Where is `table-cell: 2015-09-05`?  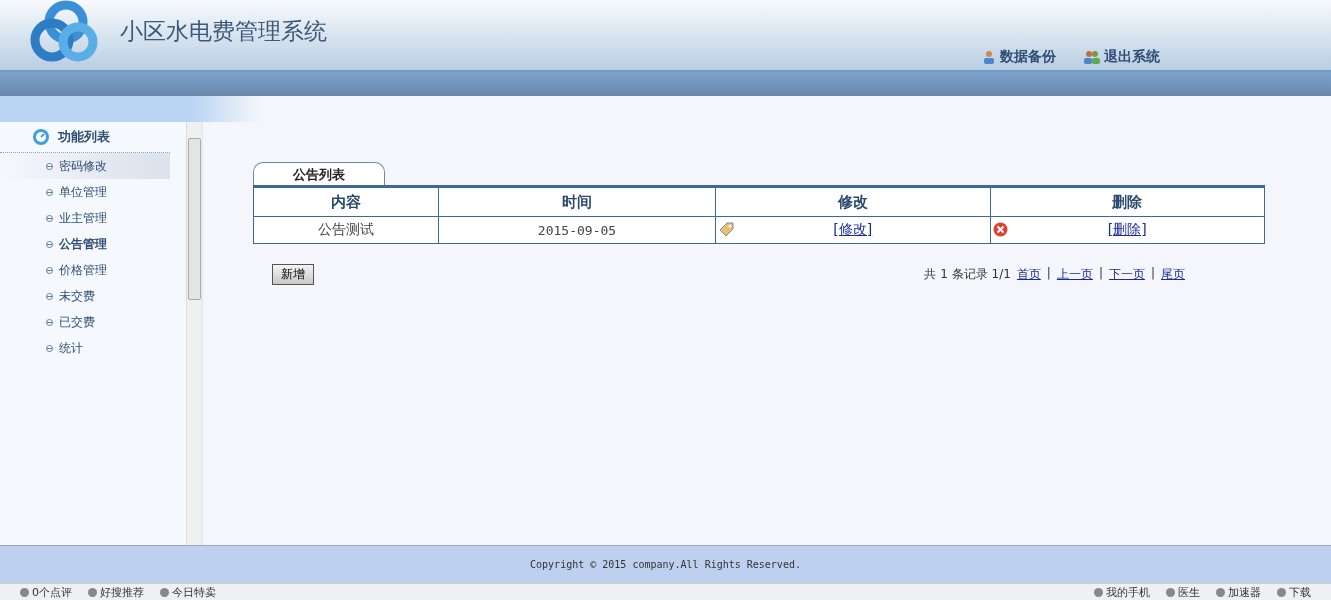 table-cell: 2015-09-05 is located at coordinates (577, 230).